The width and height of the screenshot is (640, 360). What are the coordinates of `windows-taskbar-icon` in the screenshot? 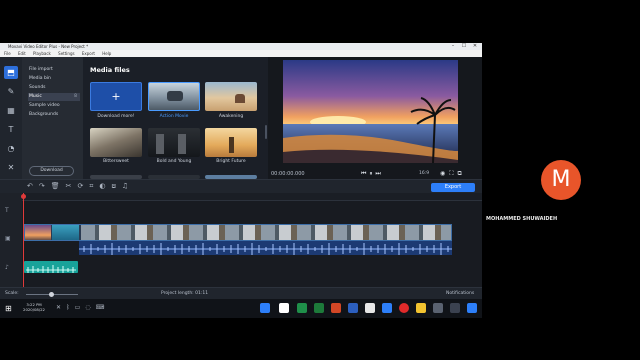 It's located at (472, 308).